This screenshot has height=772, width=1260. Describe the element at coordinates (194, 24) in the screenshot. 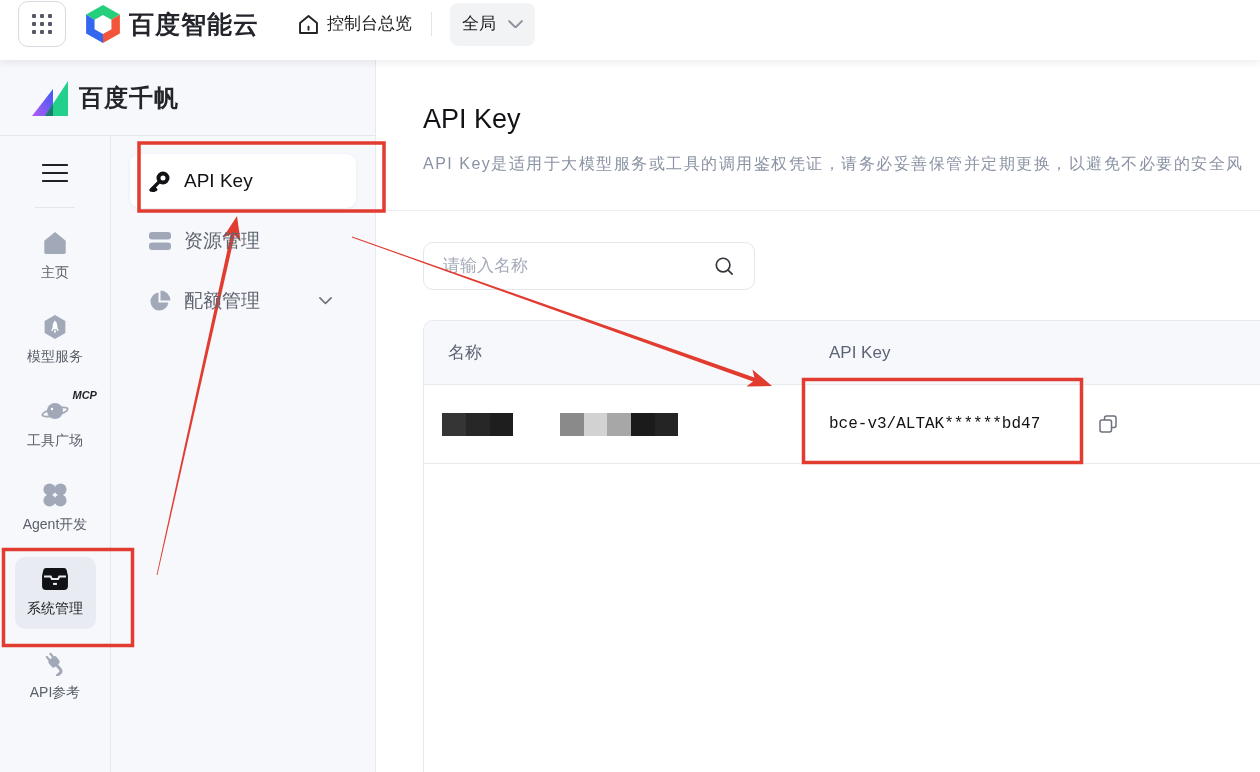

I see `brand-name: 百度智能云` at that location.